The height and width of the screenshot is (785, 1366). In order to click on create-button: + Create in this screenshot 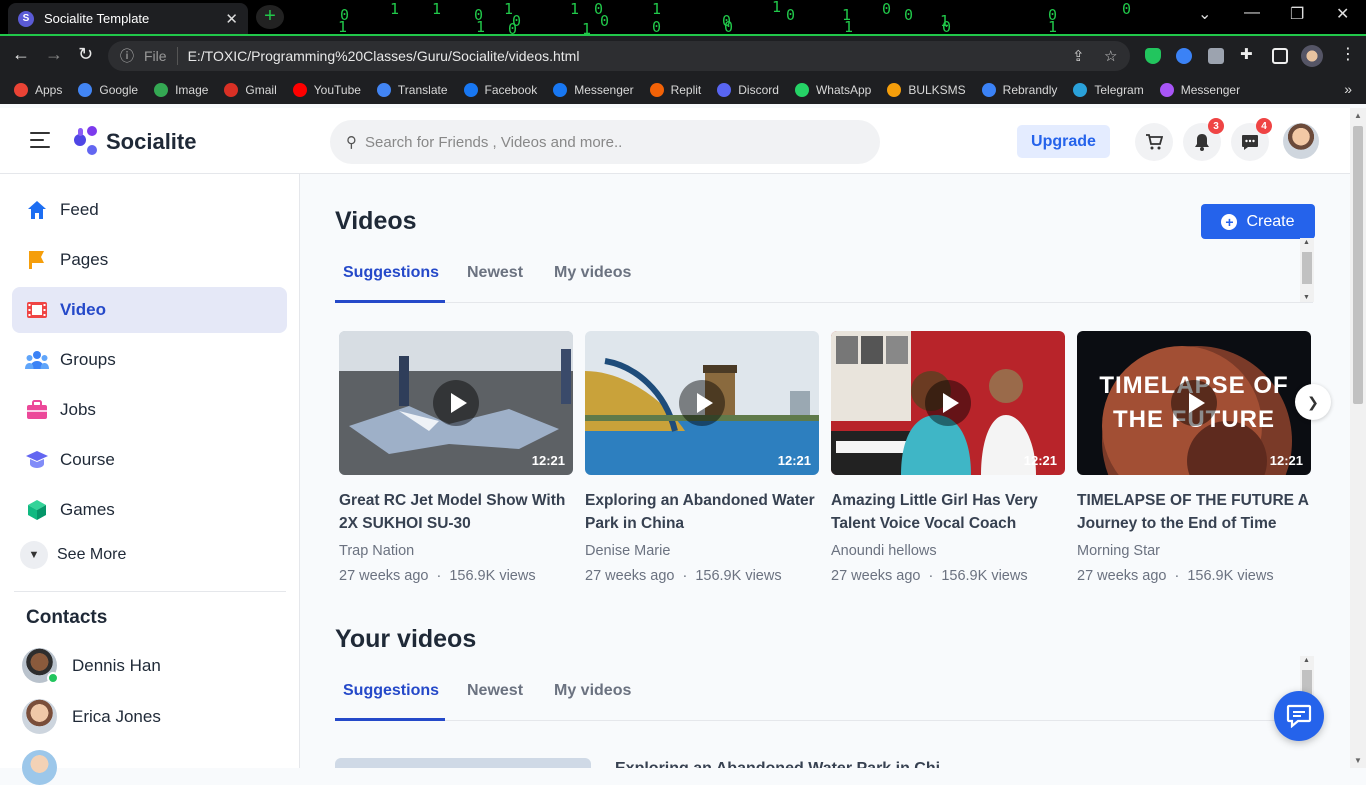, I will do `click(1258, 221)`.